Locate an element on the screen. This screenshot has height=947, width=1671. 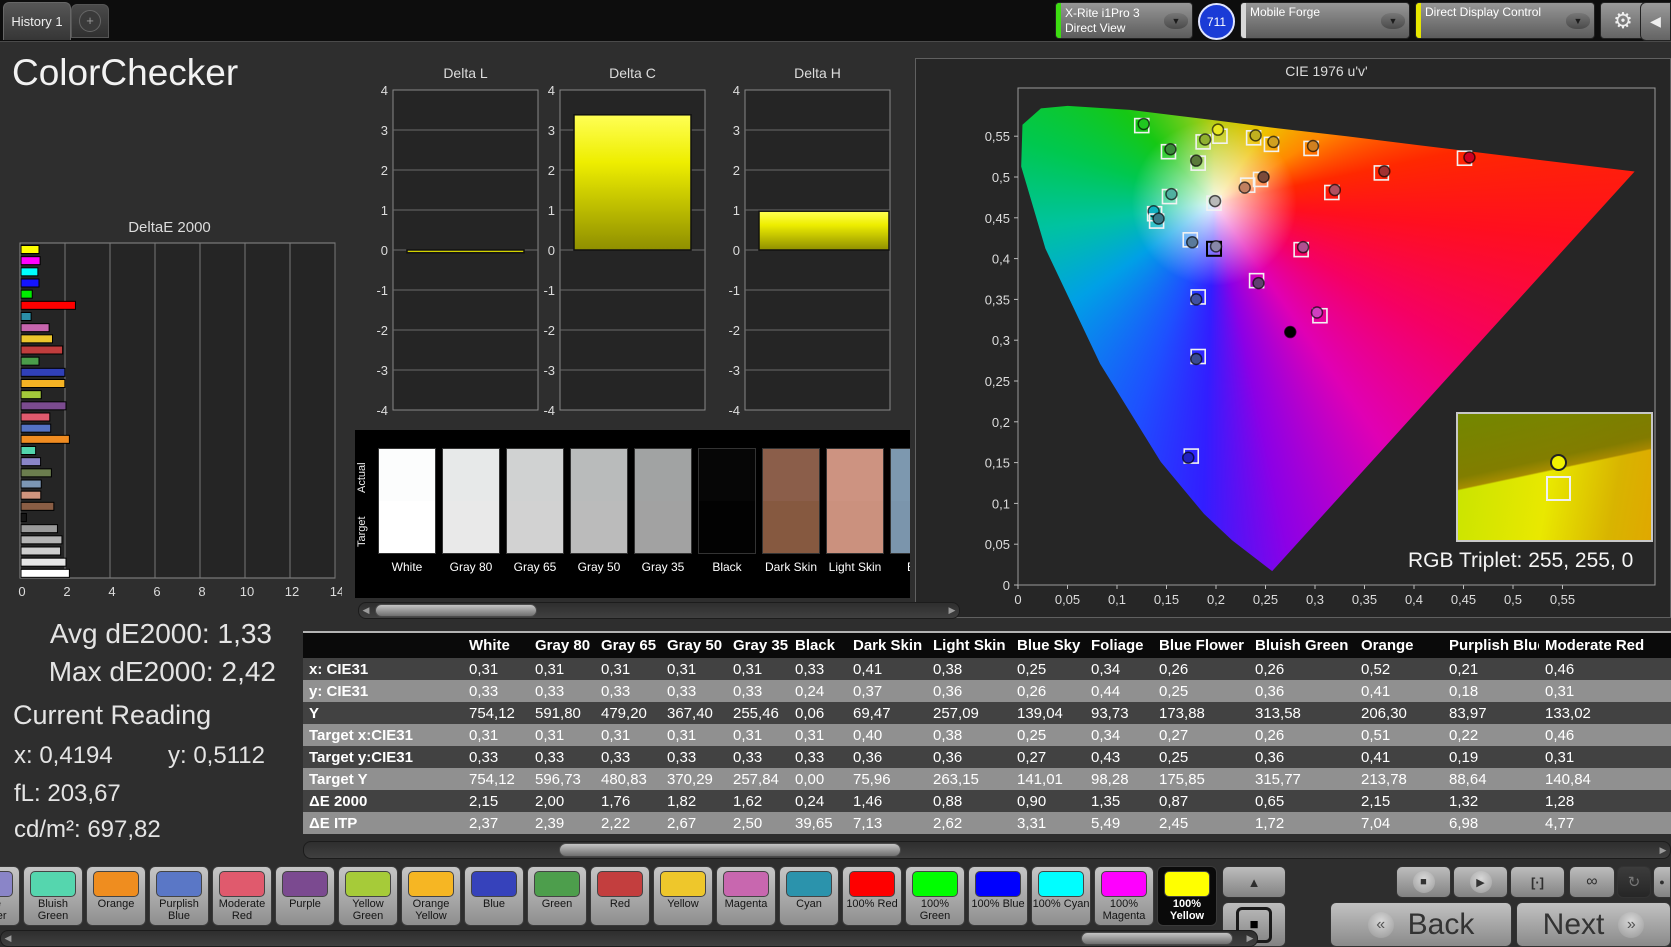
table-scrollbar: ▶ is located at coordinates (987, 850).